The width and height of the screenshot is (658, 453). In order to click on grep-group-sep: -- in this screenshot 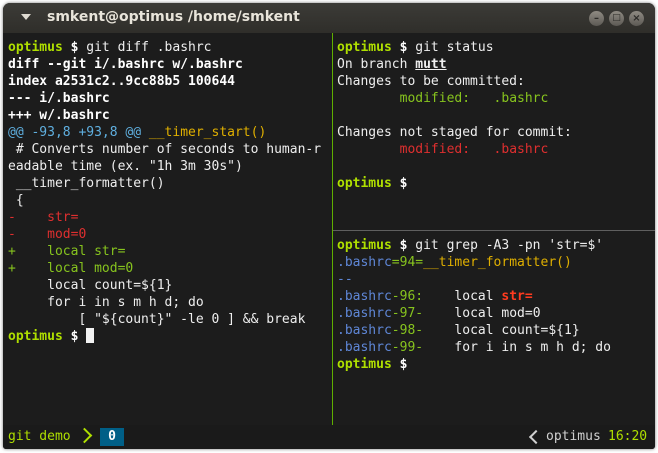, I will do `click(345, 279)`.